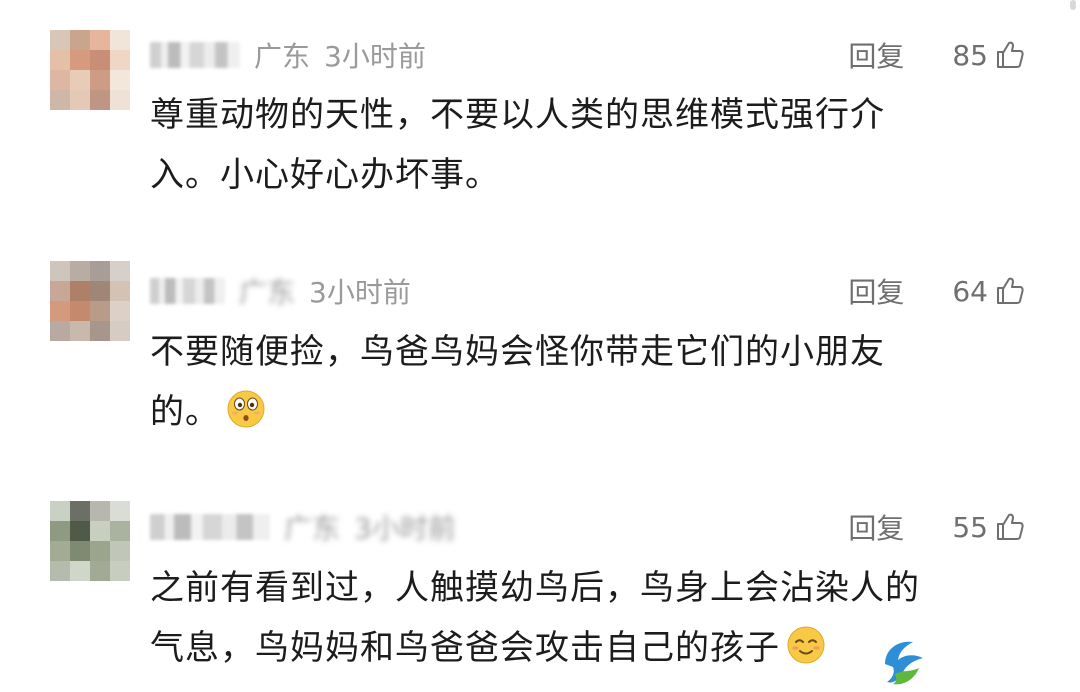  What do you see at coordinates (970, 527) in the screenshot?
I see `like-count: 55` at bounding box center [970, 527].